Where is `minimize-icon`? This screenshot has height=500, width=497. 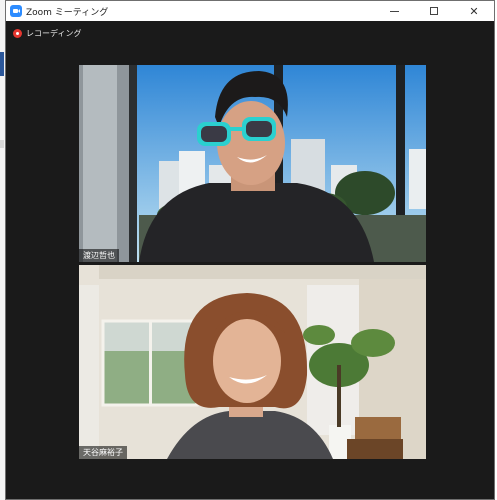
minimize-icon is located at coordinates (394, 11).